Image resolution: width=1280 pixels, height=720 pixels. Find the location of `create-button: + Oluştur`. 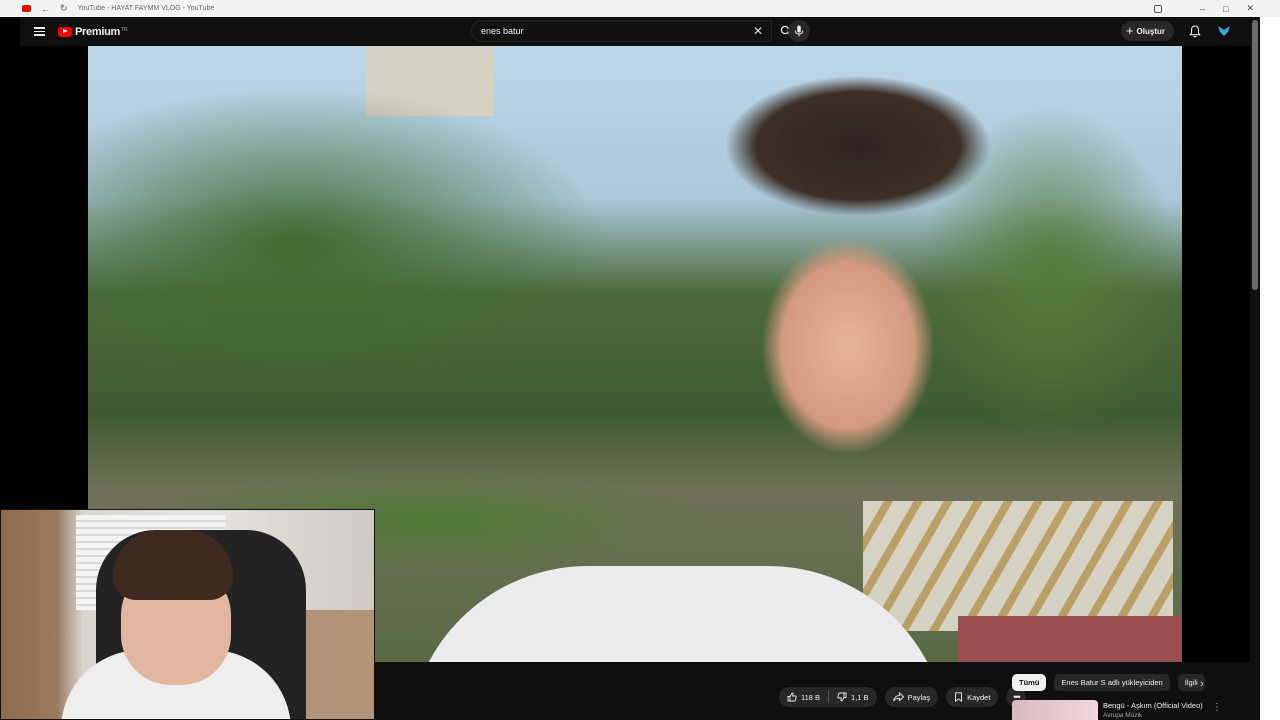

create-button: + Oluştur is located at coordinates (1147, 31).